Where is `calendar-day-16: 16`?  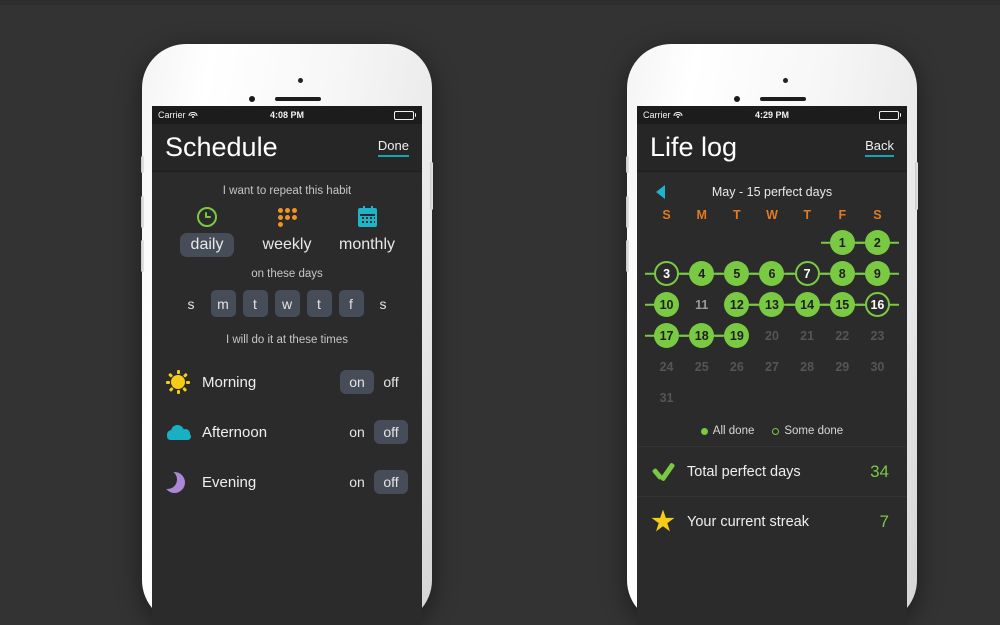
calendar-day-16: 16 is located at coordinates (877, 304).